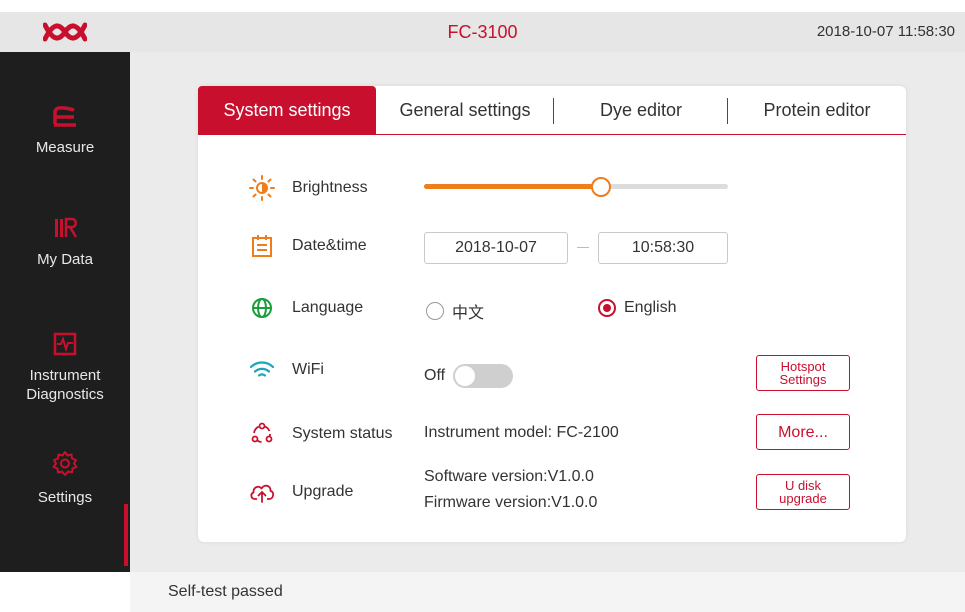 Image resolution: width=965 pixels, height=612 pixels. Describe the element at coordinates (287, 110) in the screenshot. I see `tab-system-settings: System settings` at that location.